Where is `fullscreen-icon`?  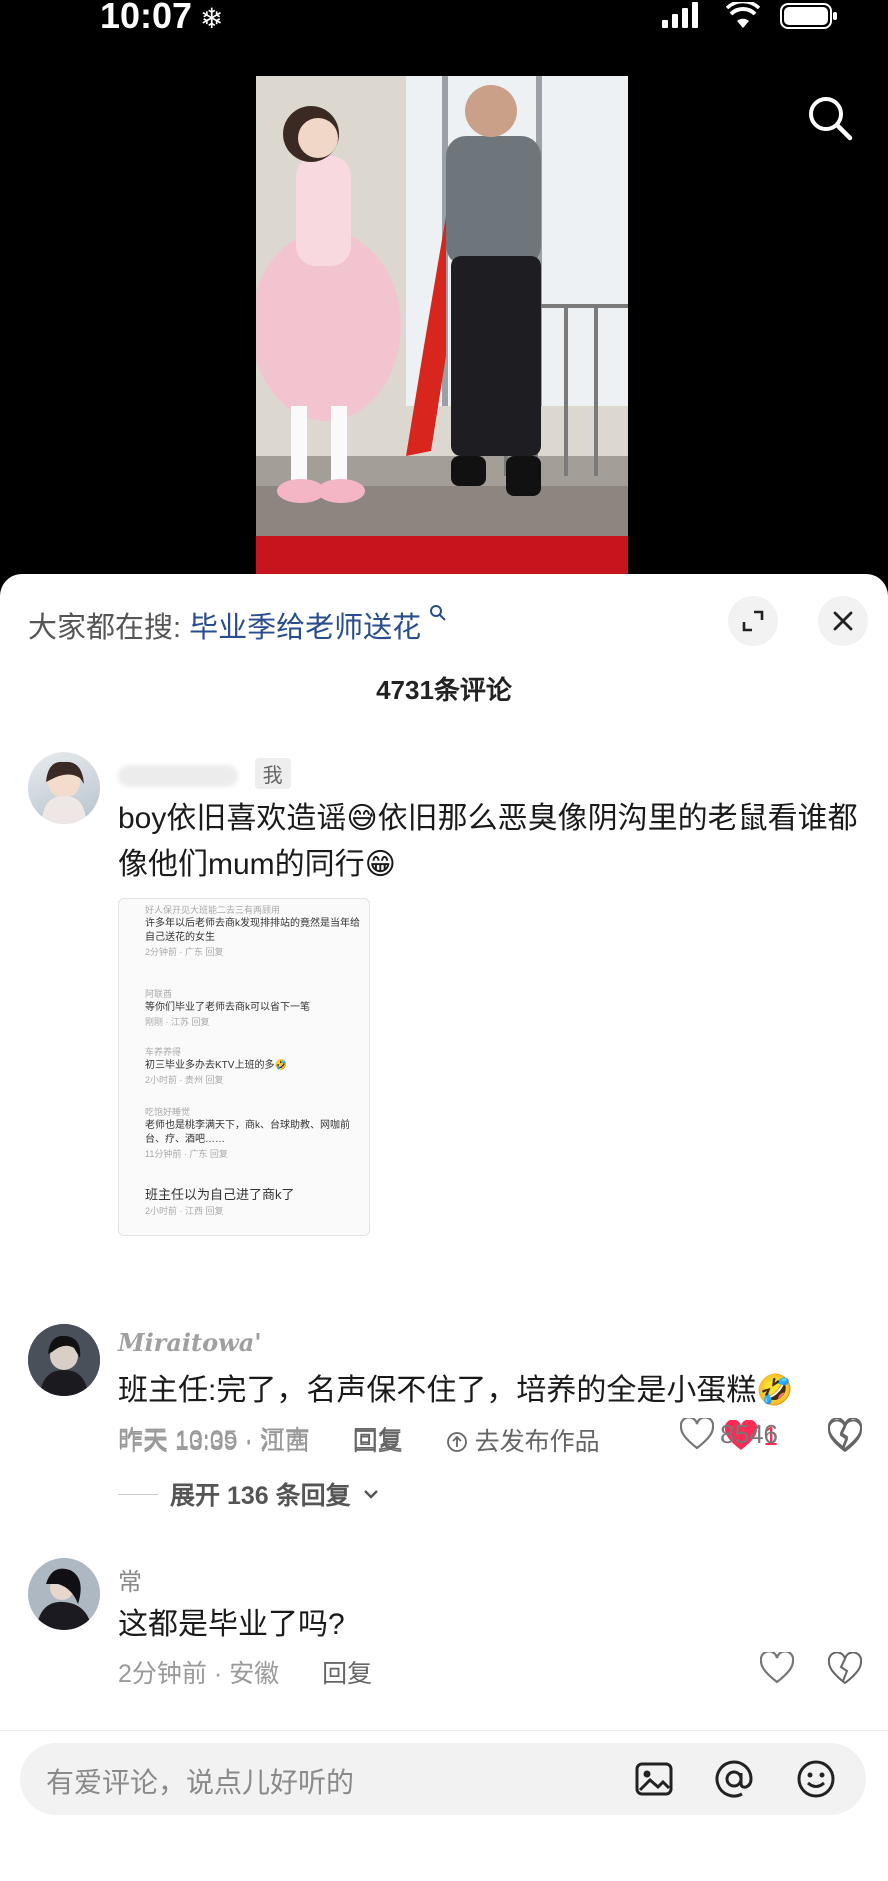
fullscreen-icon is located at coordinates (753, 621).